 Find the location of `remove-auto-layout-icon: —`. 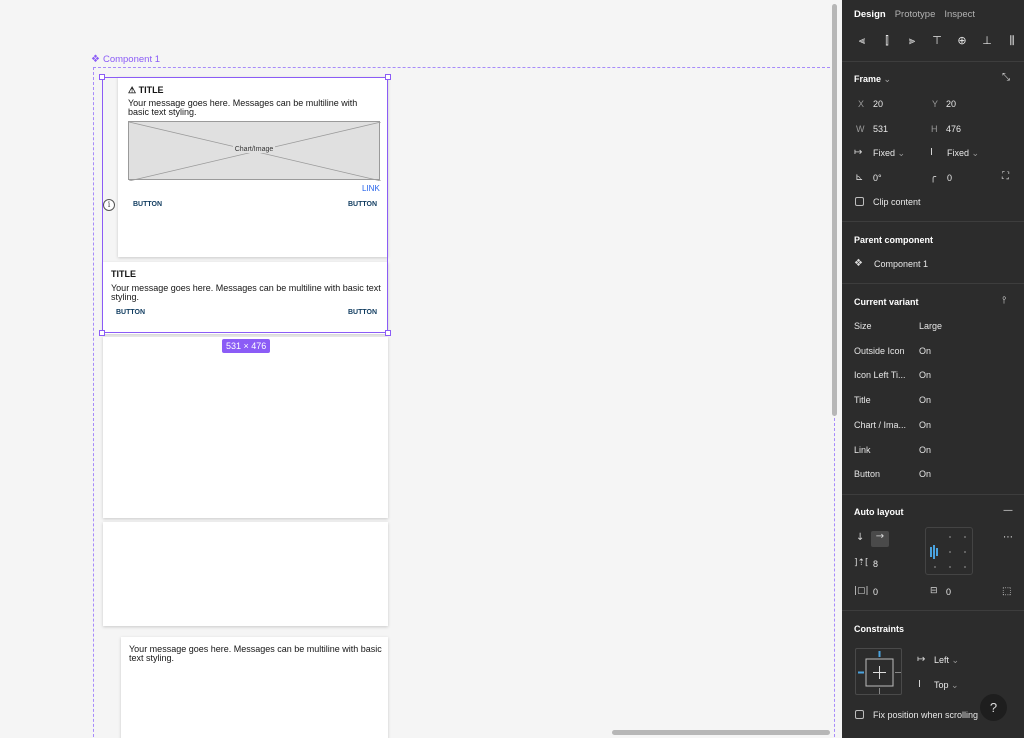

remove-auto-layout-icon: — is located at coordinates (1008, 510).